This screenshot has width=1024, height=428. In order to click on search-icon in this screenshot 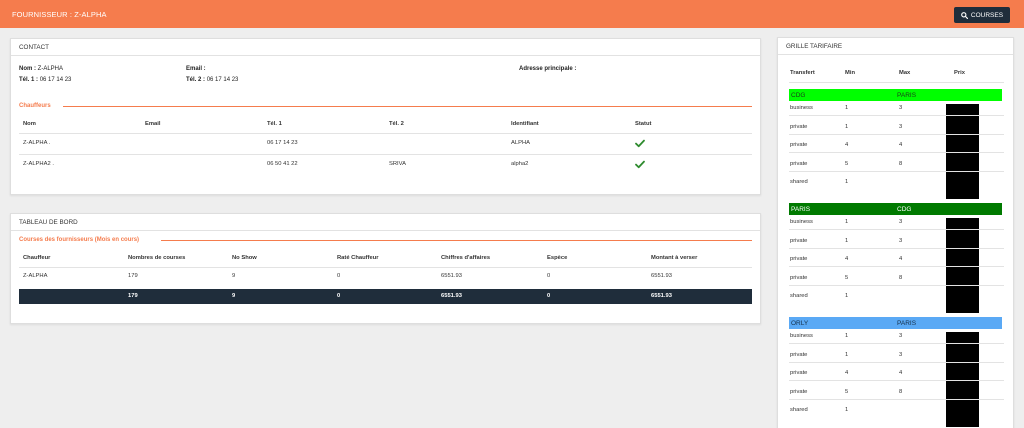, I will do `click(964, 15)`.